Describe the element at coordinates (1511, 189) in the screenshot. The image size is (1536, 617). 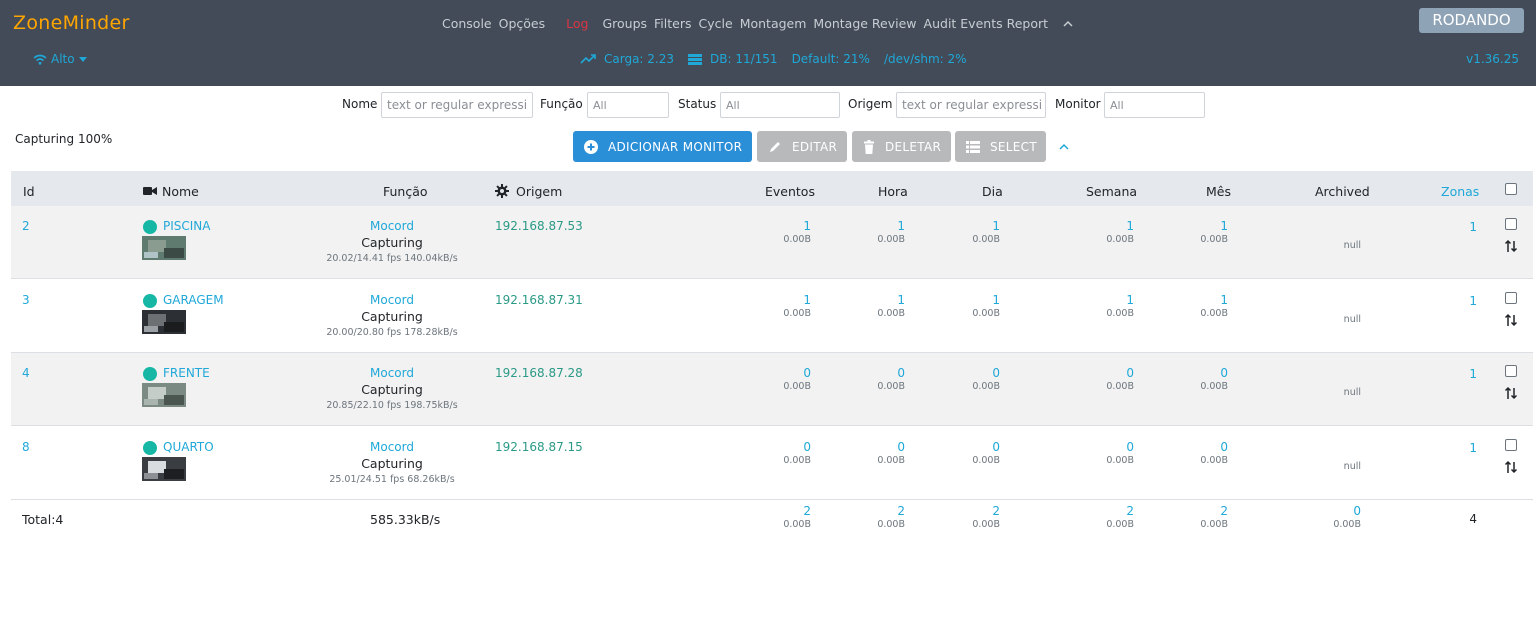
I see `select-all-checkbox` at that location.